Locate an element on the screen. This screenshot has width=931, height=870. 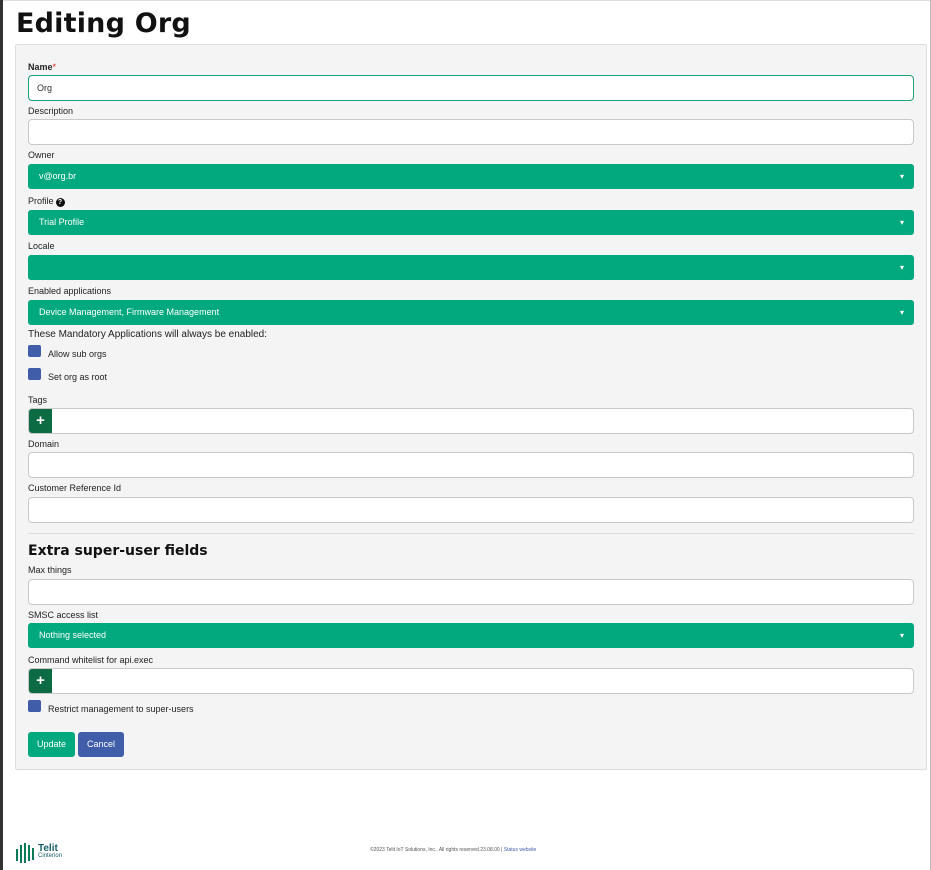
tags-label: Tags is located at coordinates (38, 400).